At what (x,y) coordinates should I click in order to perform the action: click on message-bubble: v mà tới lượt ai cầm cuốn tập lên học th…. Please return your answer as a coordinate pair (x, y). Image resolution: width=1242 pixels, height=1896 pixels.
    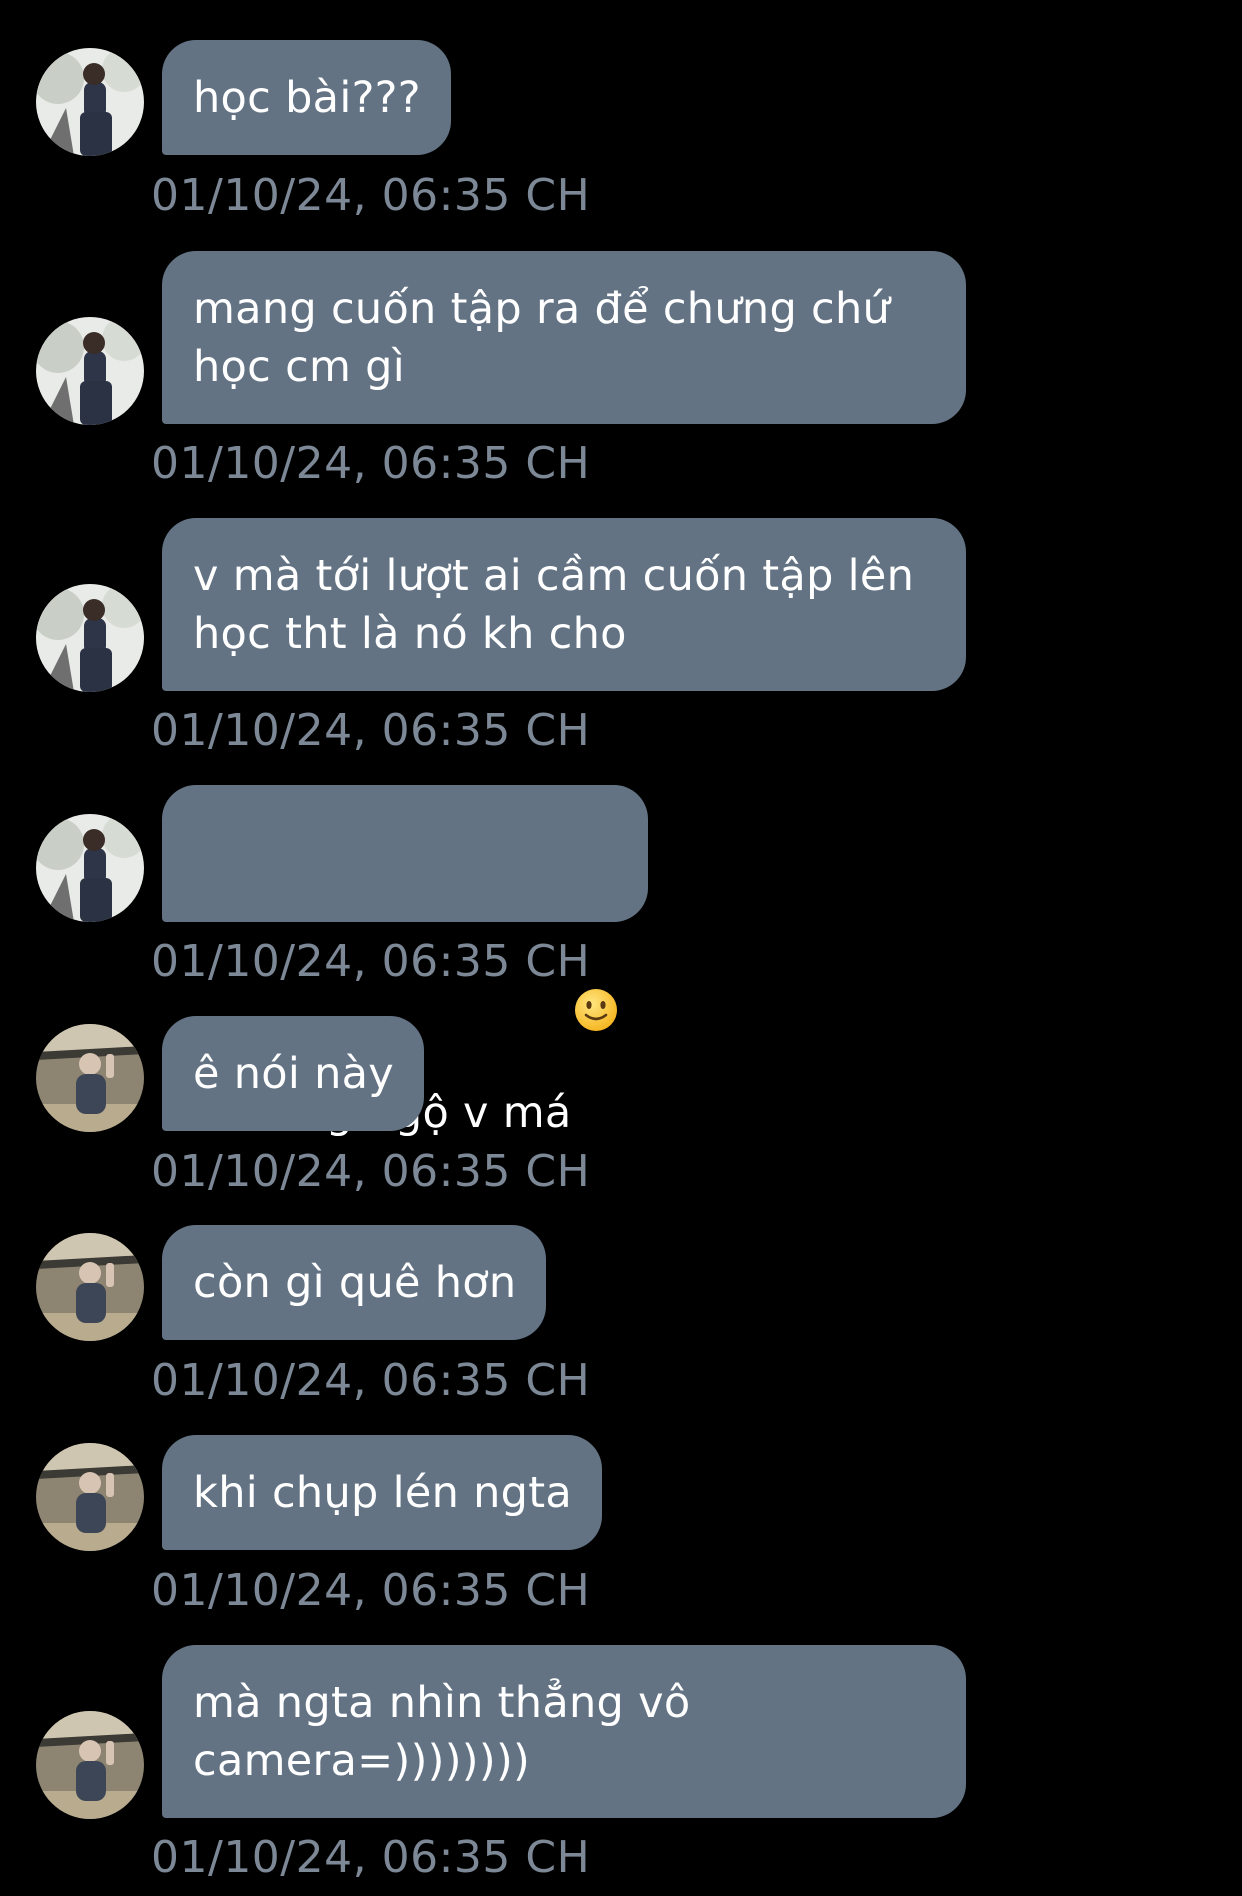
    Looking at the image, I should click on (564, 604).